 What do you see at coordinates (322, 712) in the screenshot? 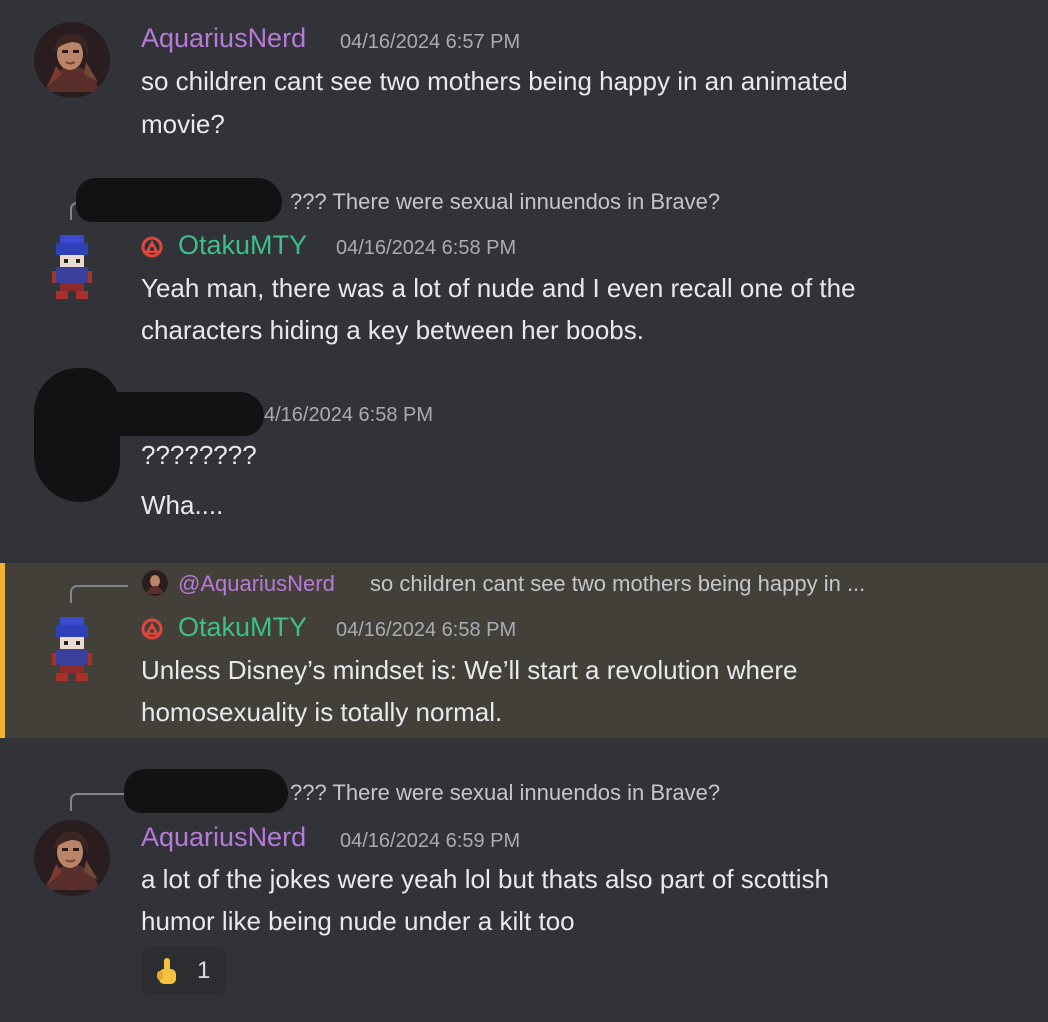
I see `message-text-line: homosexuality is totally normal.` at bounding box center [322, 712].